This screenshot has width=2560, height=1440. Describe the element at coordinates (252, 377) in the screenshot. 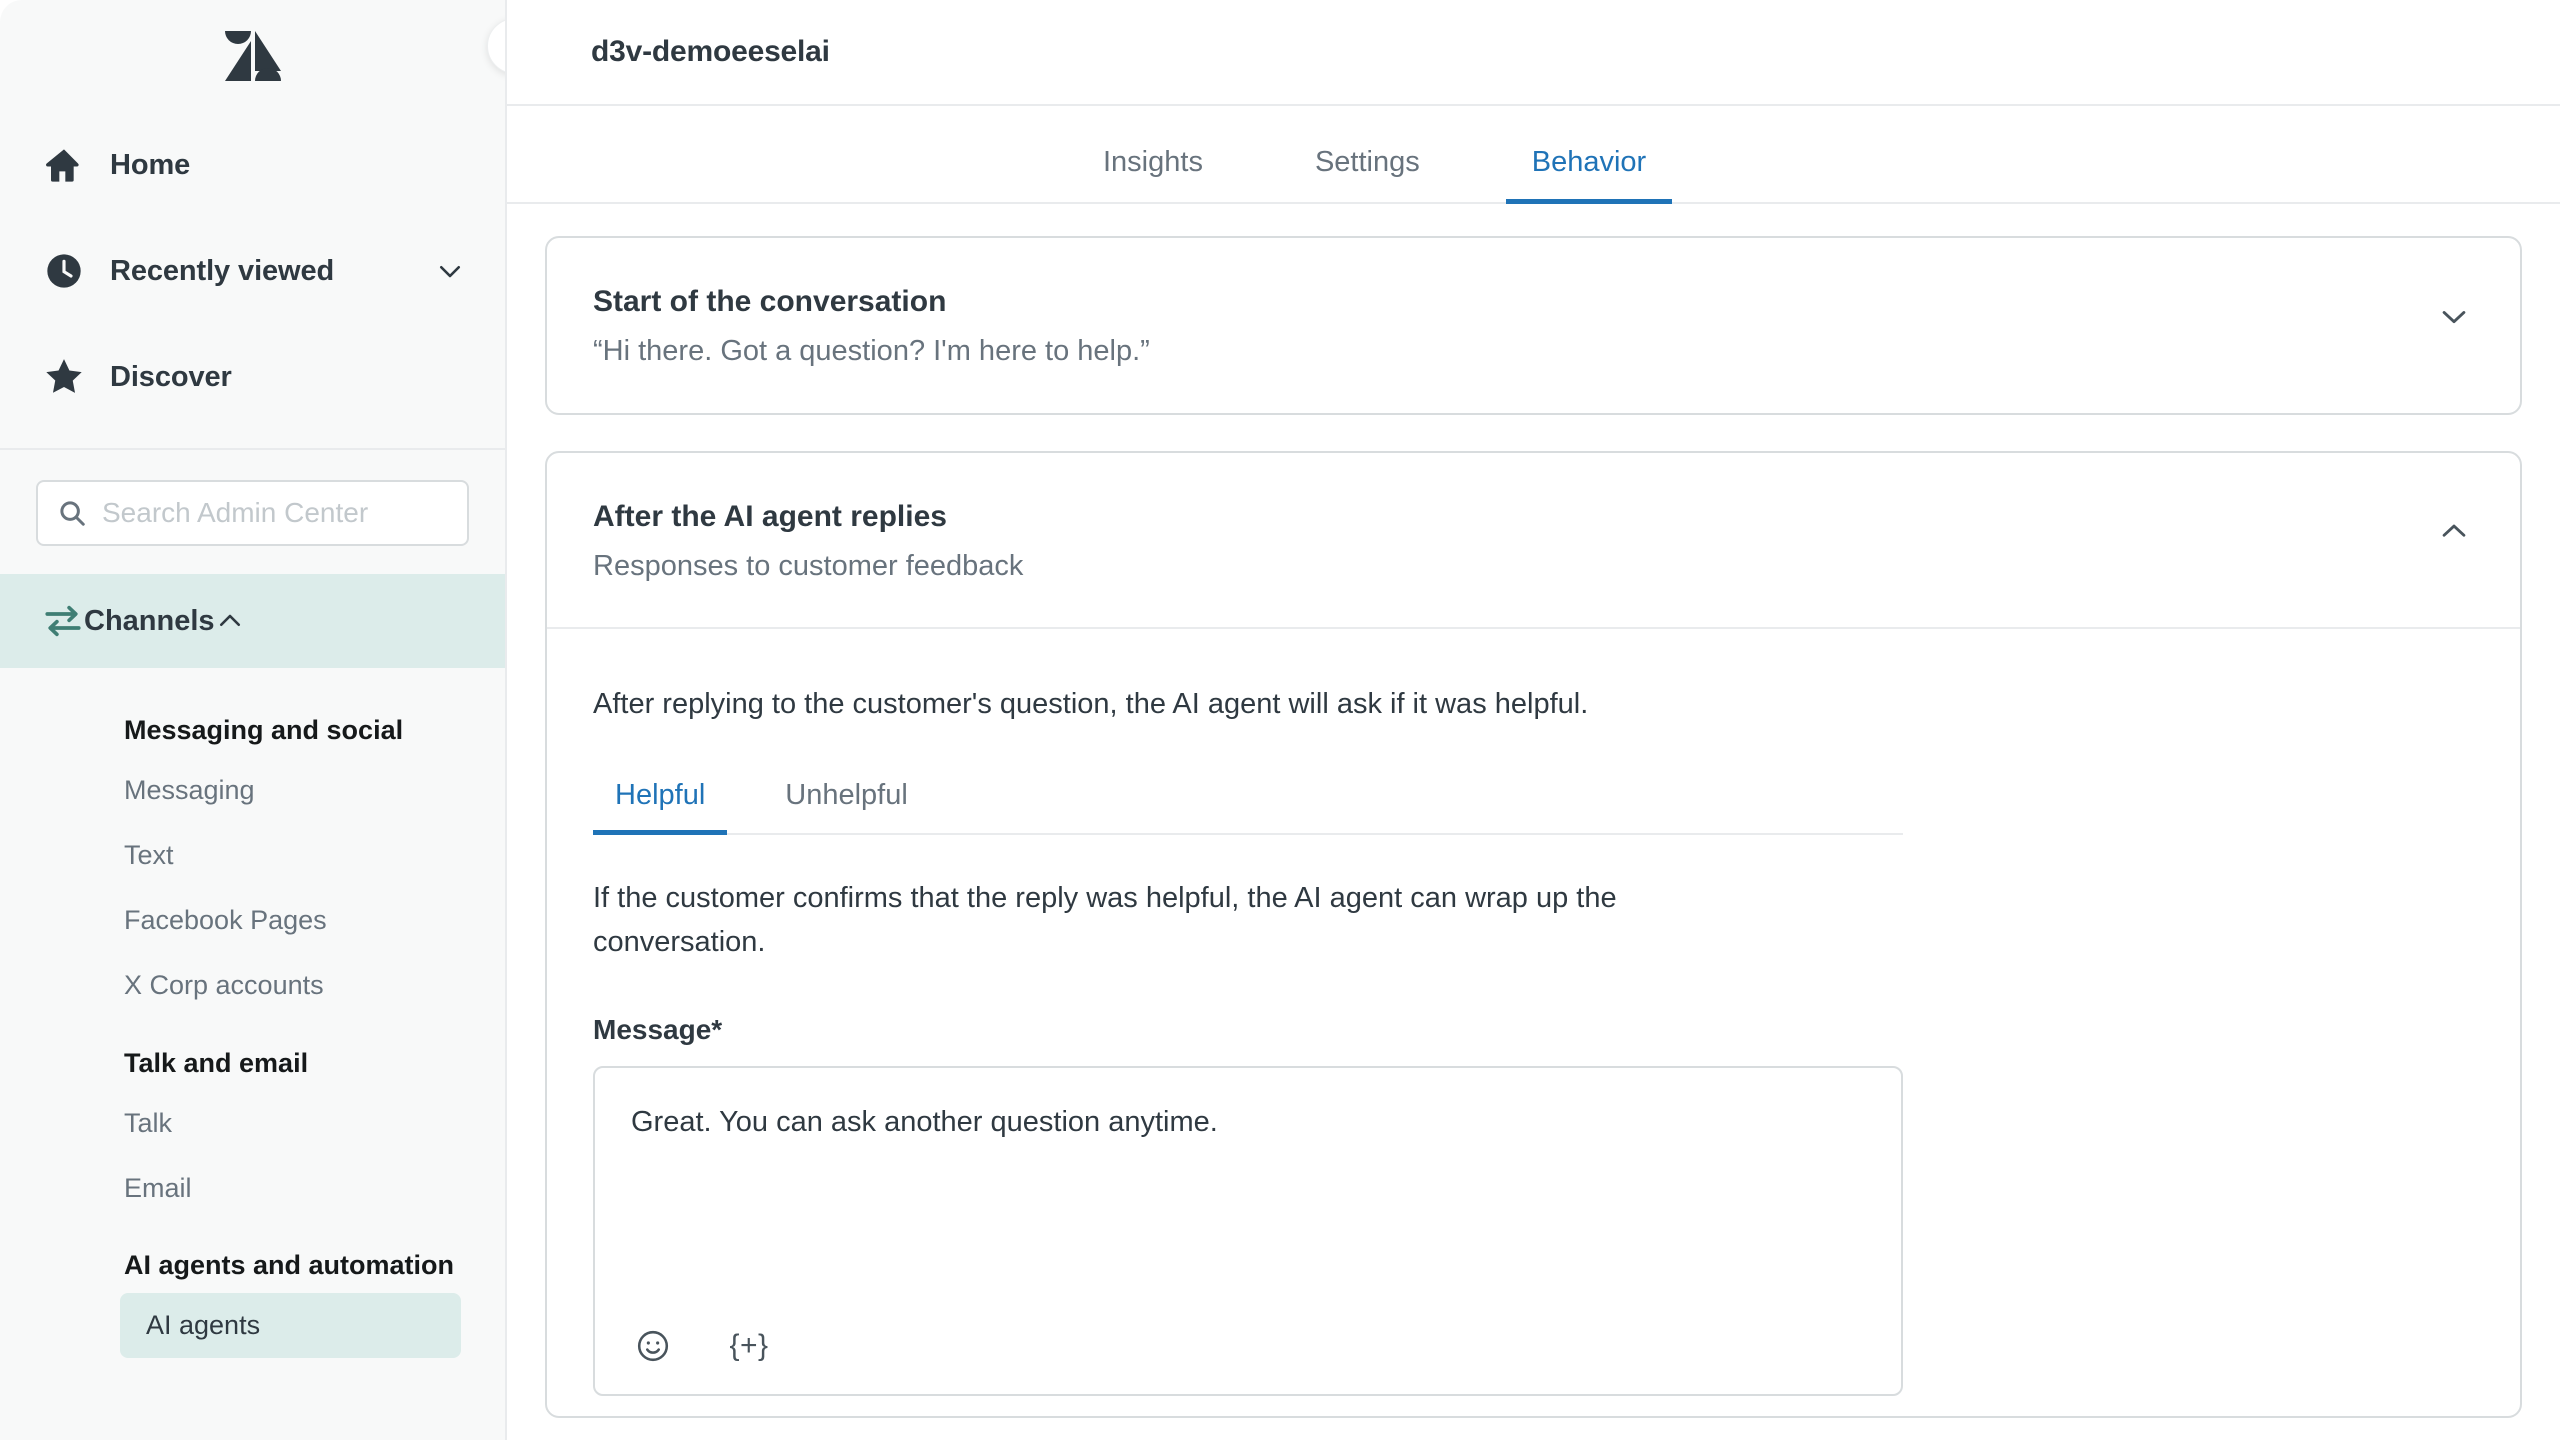

I see `sidebar-item-discover: Discover` at that location.